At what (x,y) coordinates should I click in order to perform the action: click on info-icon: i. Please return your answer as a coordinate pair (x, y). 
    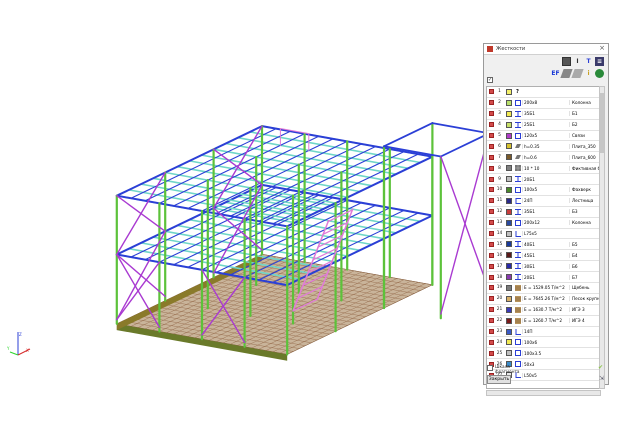
    Looking at the image, I should click on (588, 73).